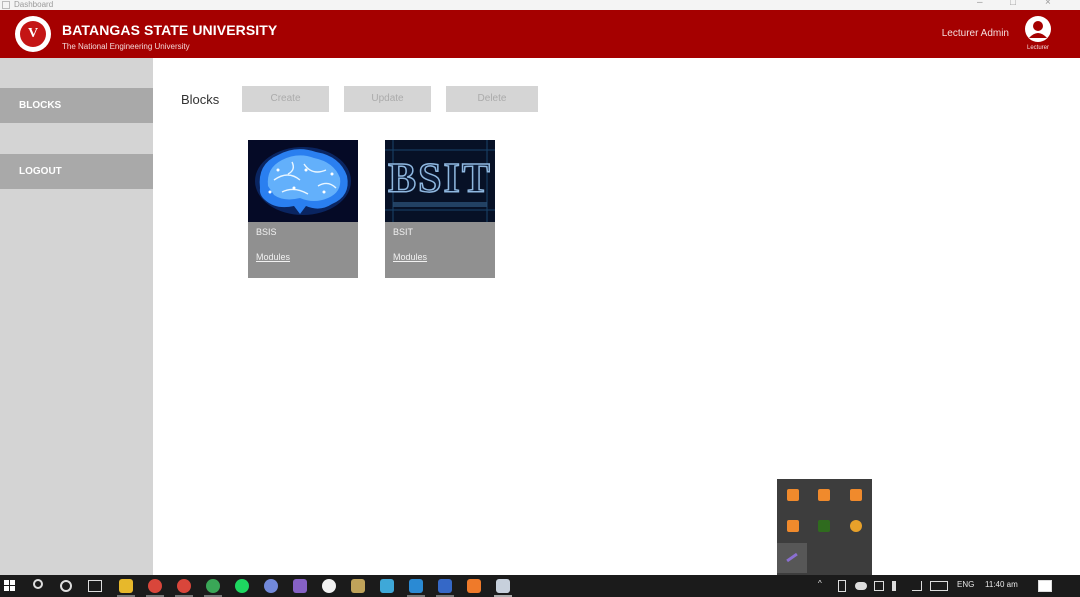 This screenshot has height=597, width=1080. I want to click on wifi-icon, so click(917, 586).